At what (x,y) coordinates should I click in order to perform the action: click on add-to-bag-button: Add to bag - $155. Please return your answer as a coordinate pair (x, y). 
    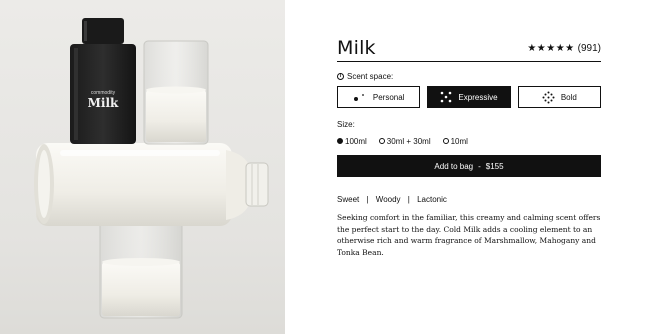
    Looking at the image, I should click on (469, 166).